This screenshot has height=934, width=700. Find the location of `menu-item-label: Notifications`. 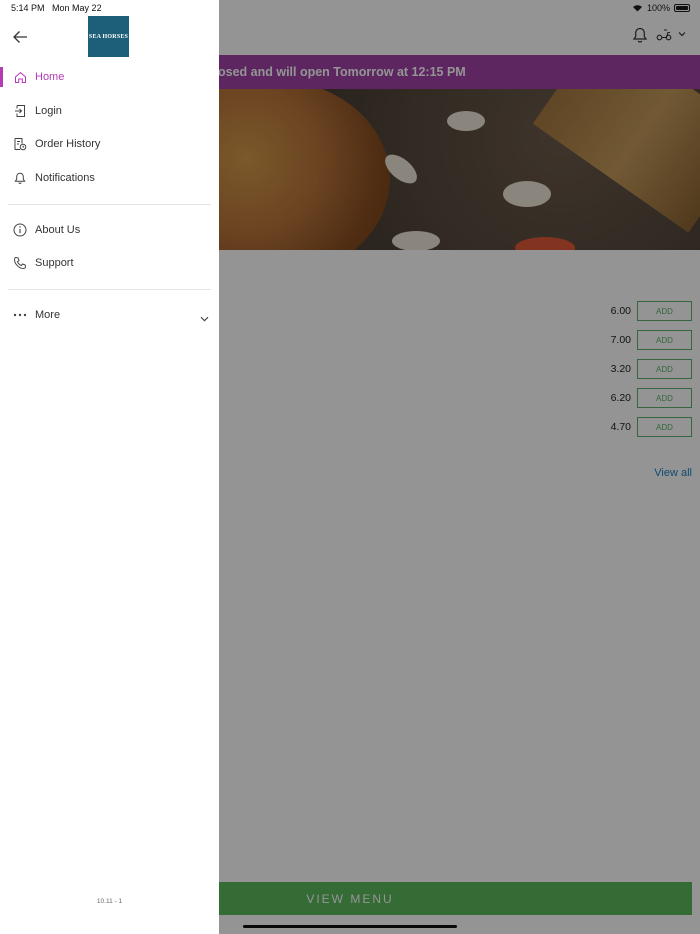

menu-item-label: Notifications is located at coordinates (65, 178).